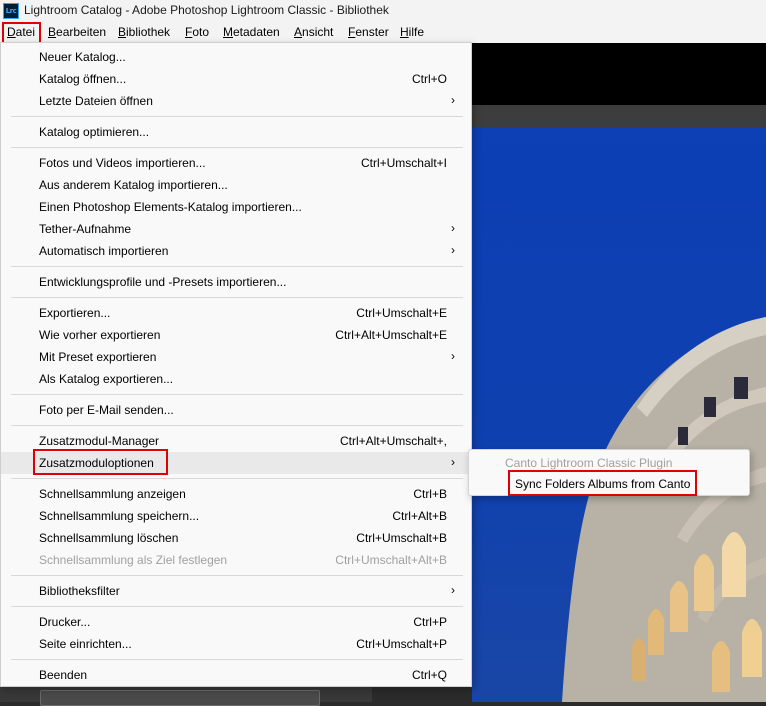 Image resolution: width=766 pixels, height=706 pixels. Describe the element at coordinates (313, 32) in the screenshot. I see `menu-ansicht: Ansicht` at that location.